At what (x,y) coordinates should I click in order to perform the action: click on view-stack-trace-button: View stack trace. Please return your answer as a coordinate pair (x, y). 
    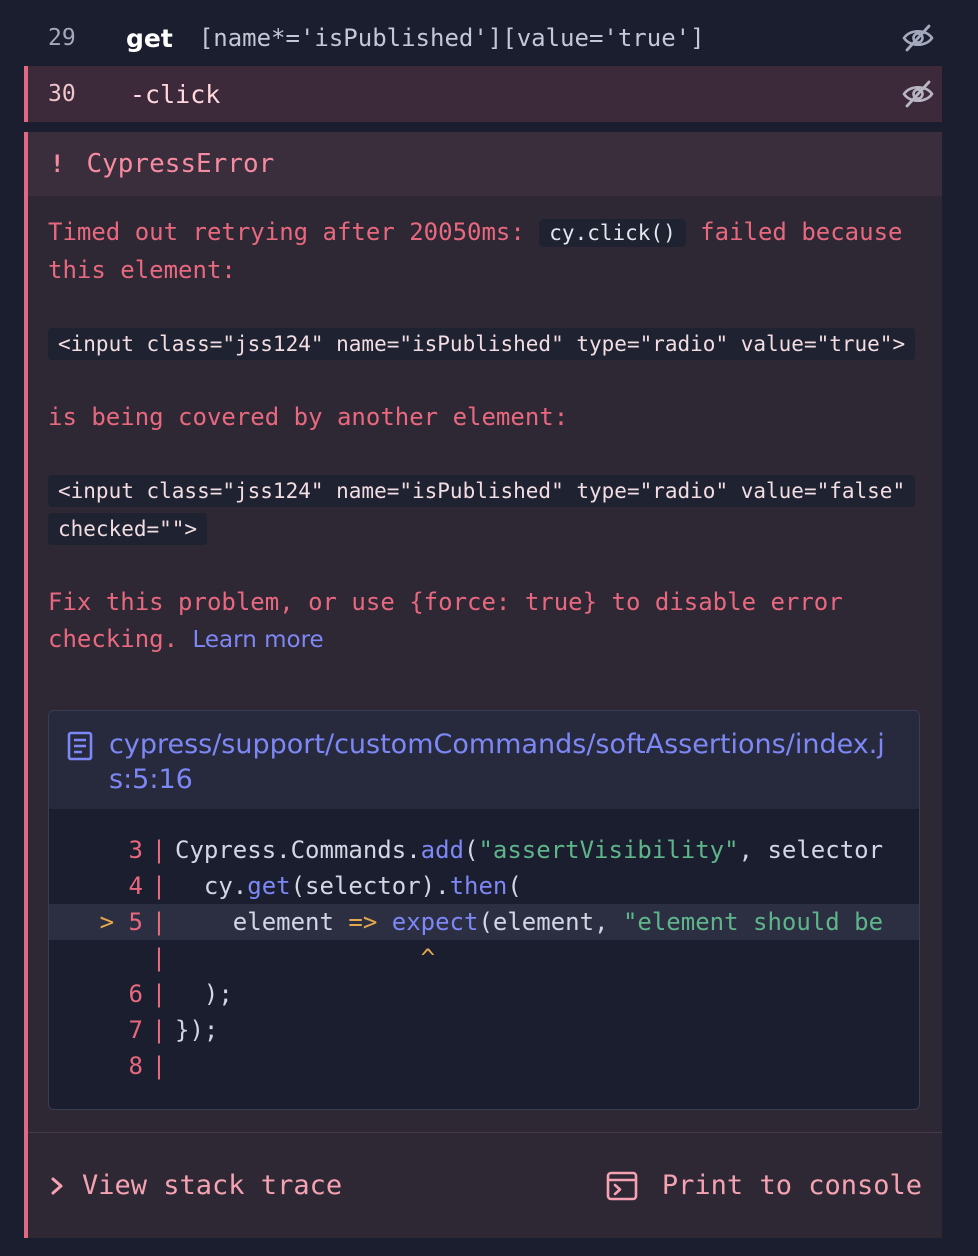
    Looking at the image, I should click on (196, 1185).